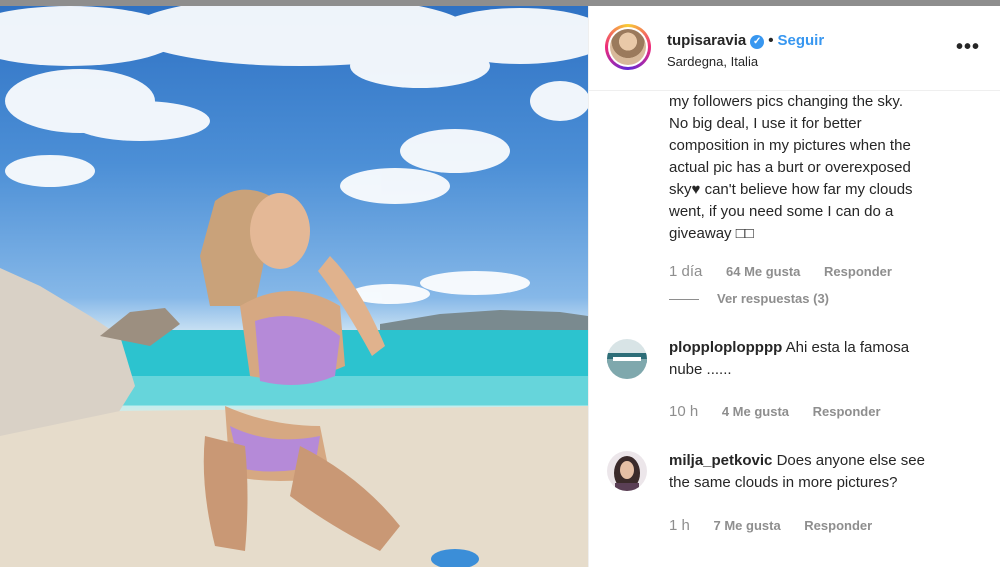  I want to click on comment-body: Ahi esta la famosa, so click(847, 347).